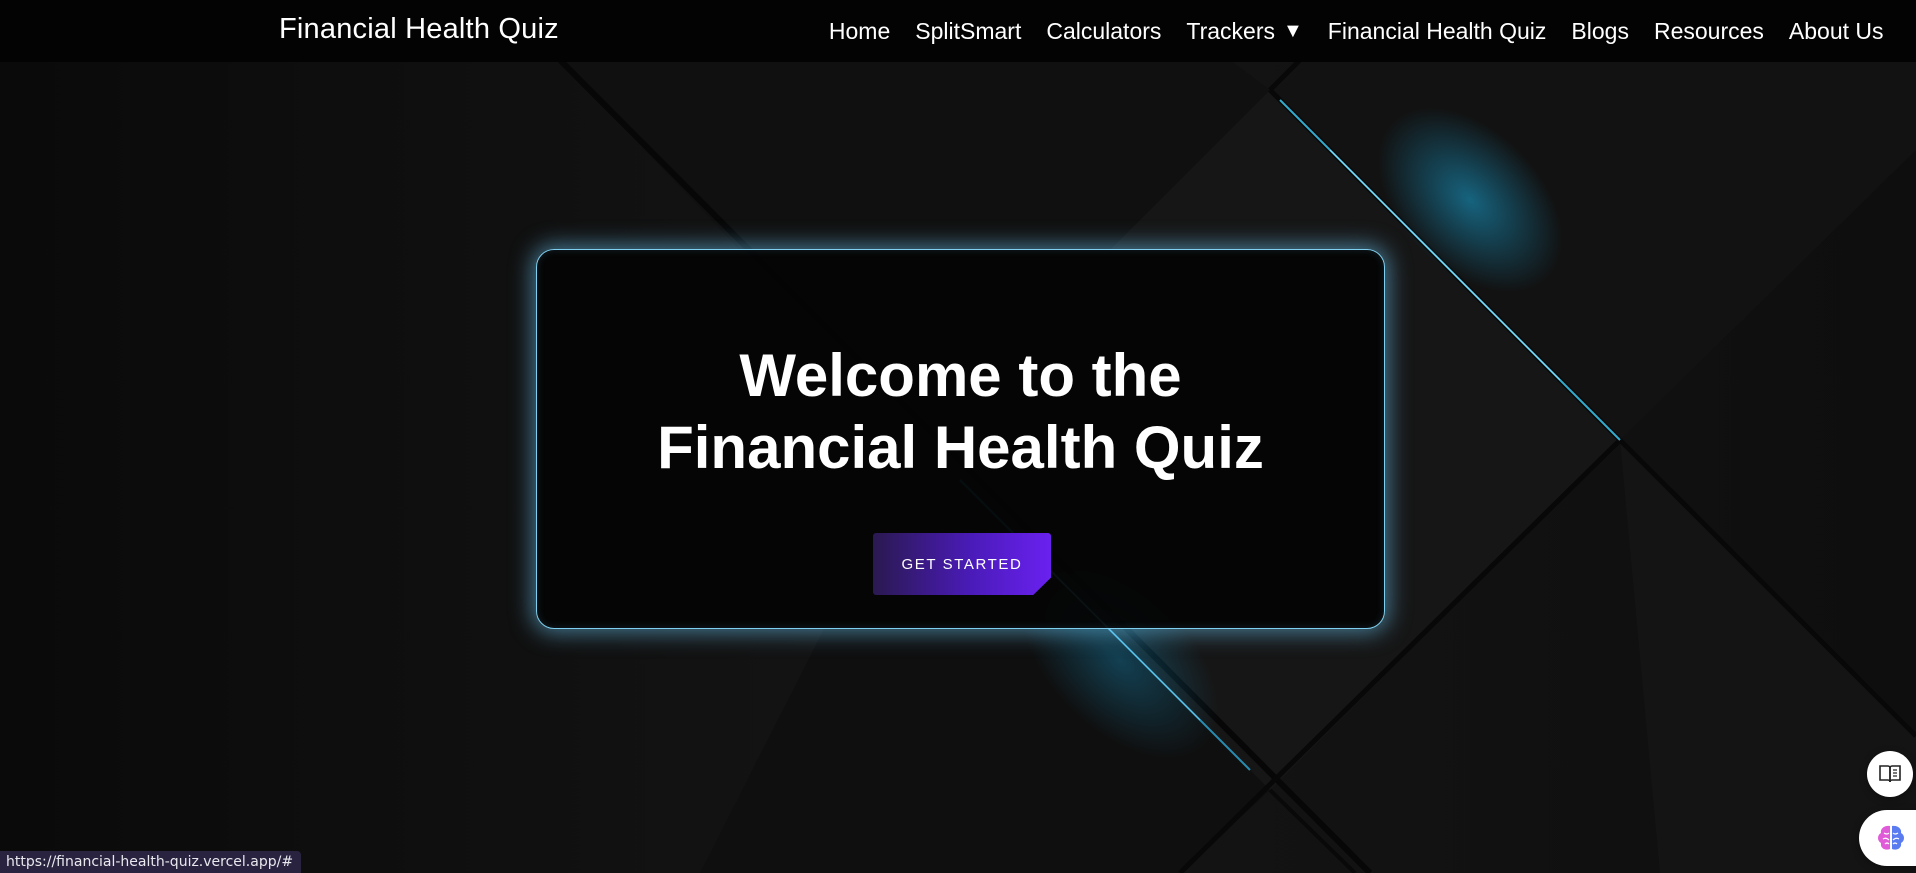 The height and width of the screenshot is (873, 1916). Describe the element at coordinates (960, 411) in the screenshot. I see `welcome-title: Welcome to the Financial Health Quiz` at that location.